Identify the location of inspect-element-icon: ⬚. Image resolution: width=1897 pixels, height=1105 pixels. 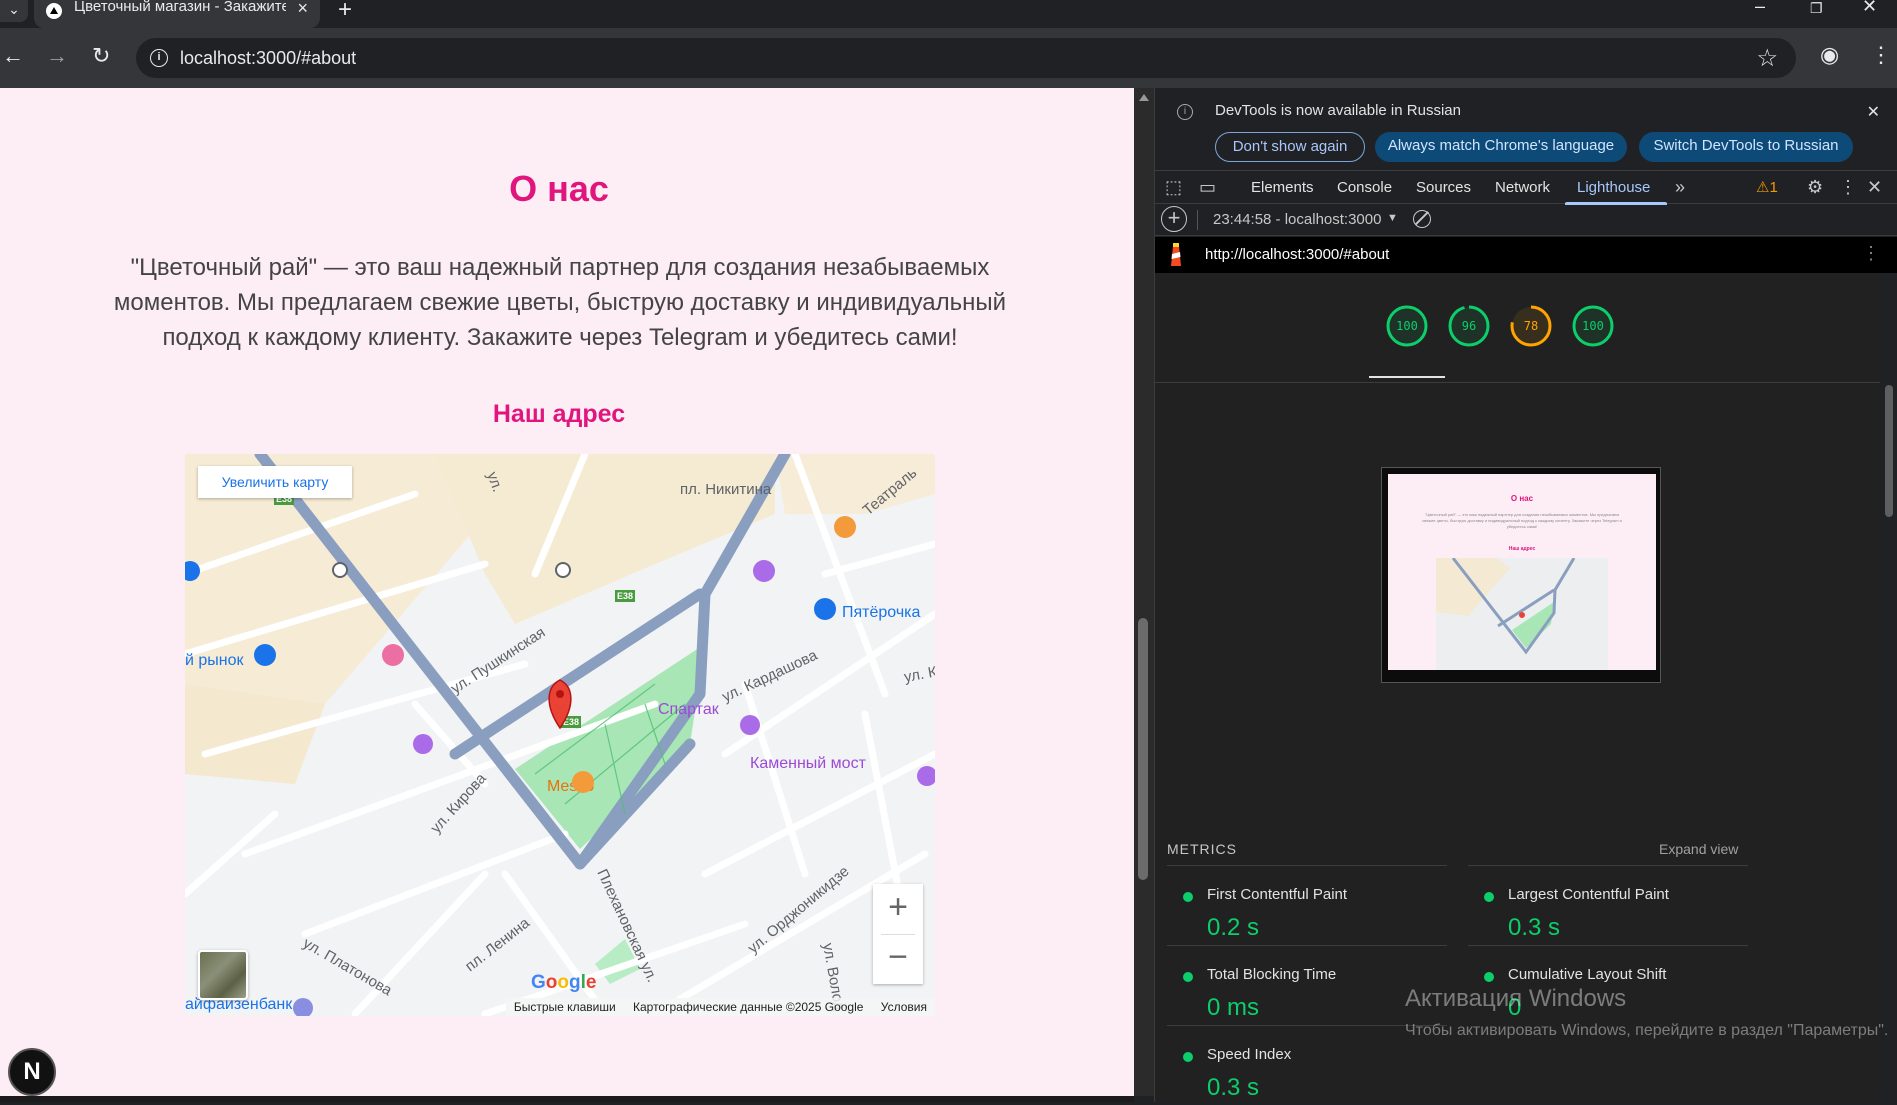
(1173, 187).